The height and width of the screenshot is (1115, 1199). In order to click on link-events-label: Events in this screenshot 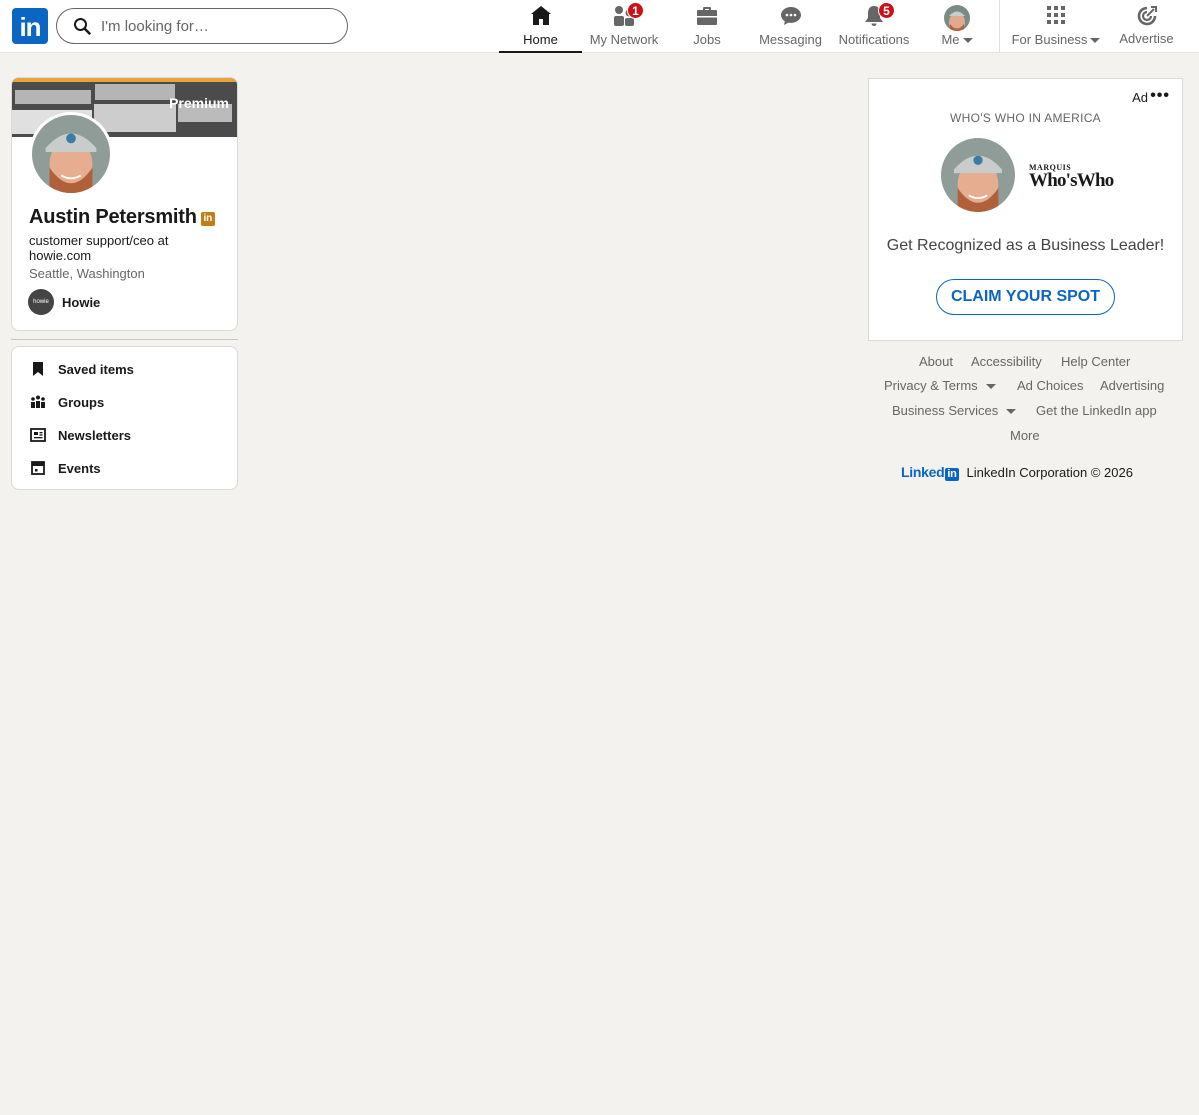, I will do `click(79, 468)`.